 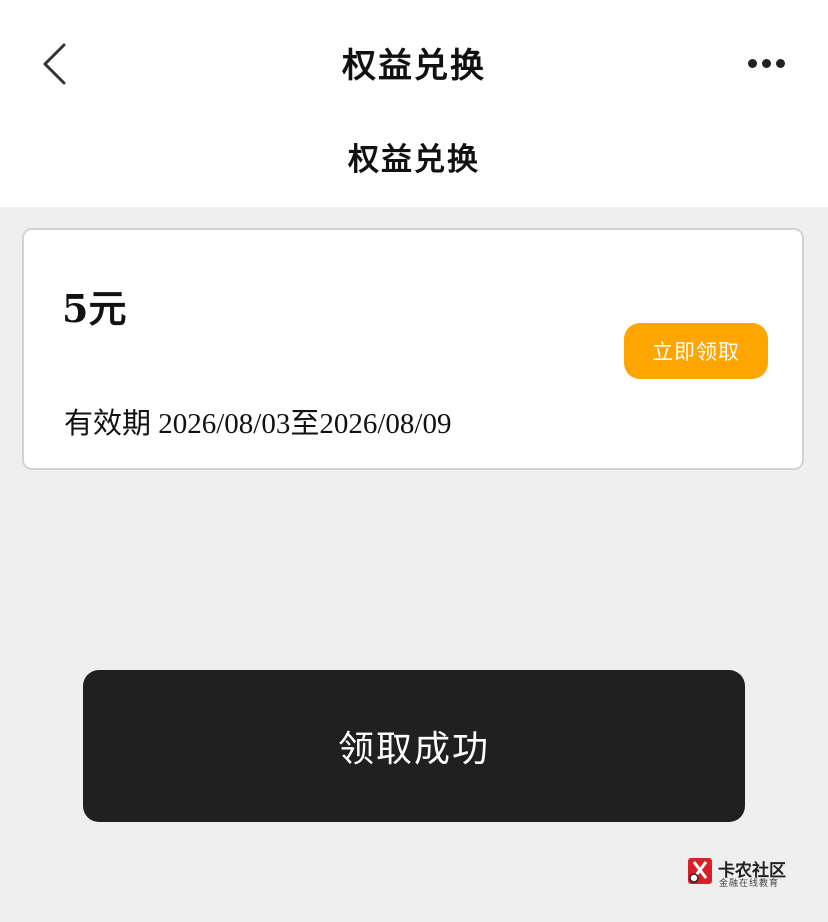 What do you see at coordinates (749, 884) in the screenshot?
I see `watermark-tagline: 金融在线教育` at bounding box center [749, 884].